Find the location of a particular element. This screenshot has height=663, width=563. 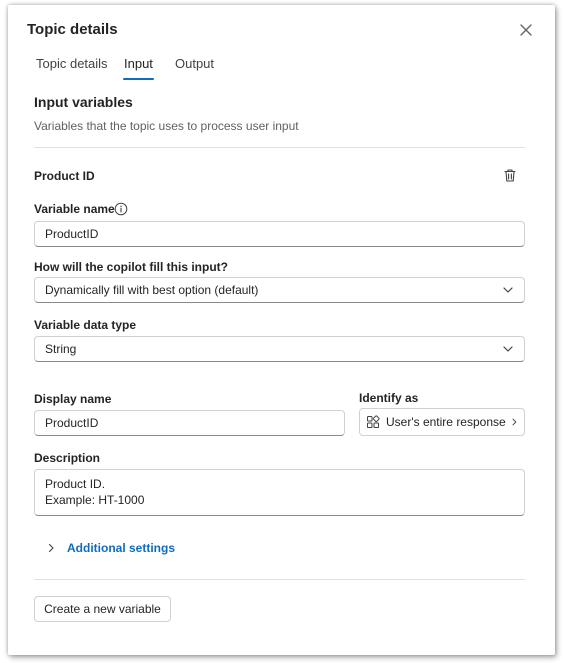

entity-icon is located at coordinates (373, 421).